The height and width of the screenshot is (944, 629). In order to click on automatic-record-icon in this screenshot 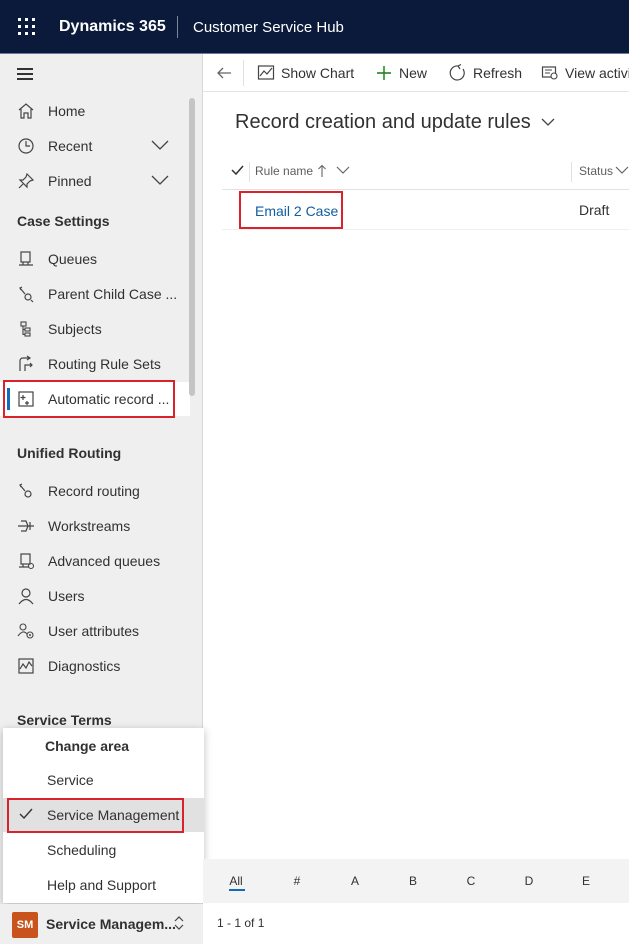, I will do `click(26, 399)`.